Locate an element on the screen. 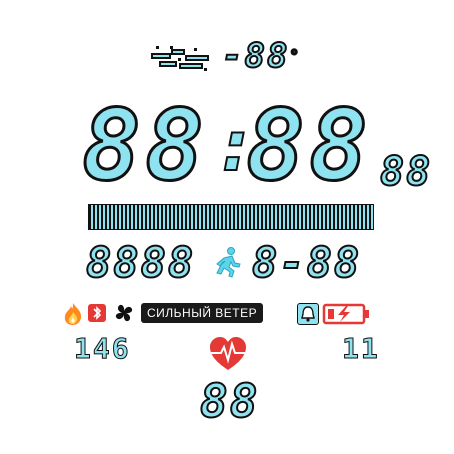 This screenshot has width=454, height=454. date-text-bar: ▓▓▓▓▓▓▓▓▓▓▓▓▓▓▓▓▓▓▓▓▓▓▓▓▓ is located at coordinates (231, 217).